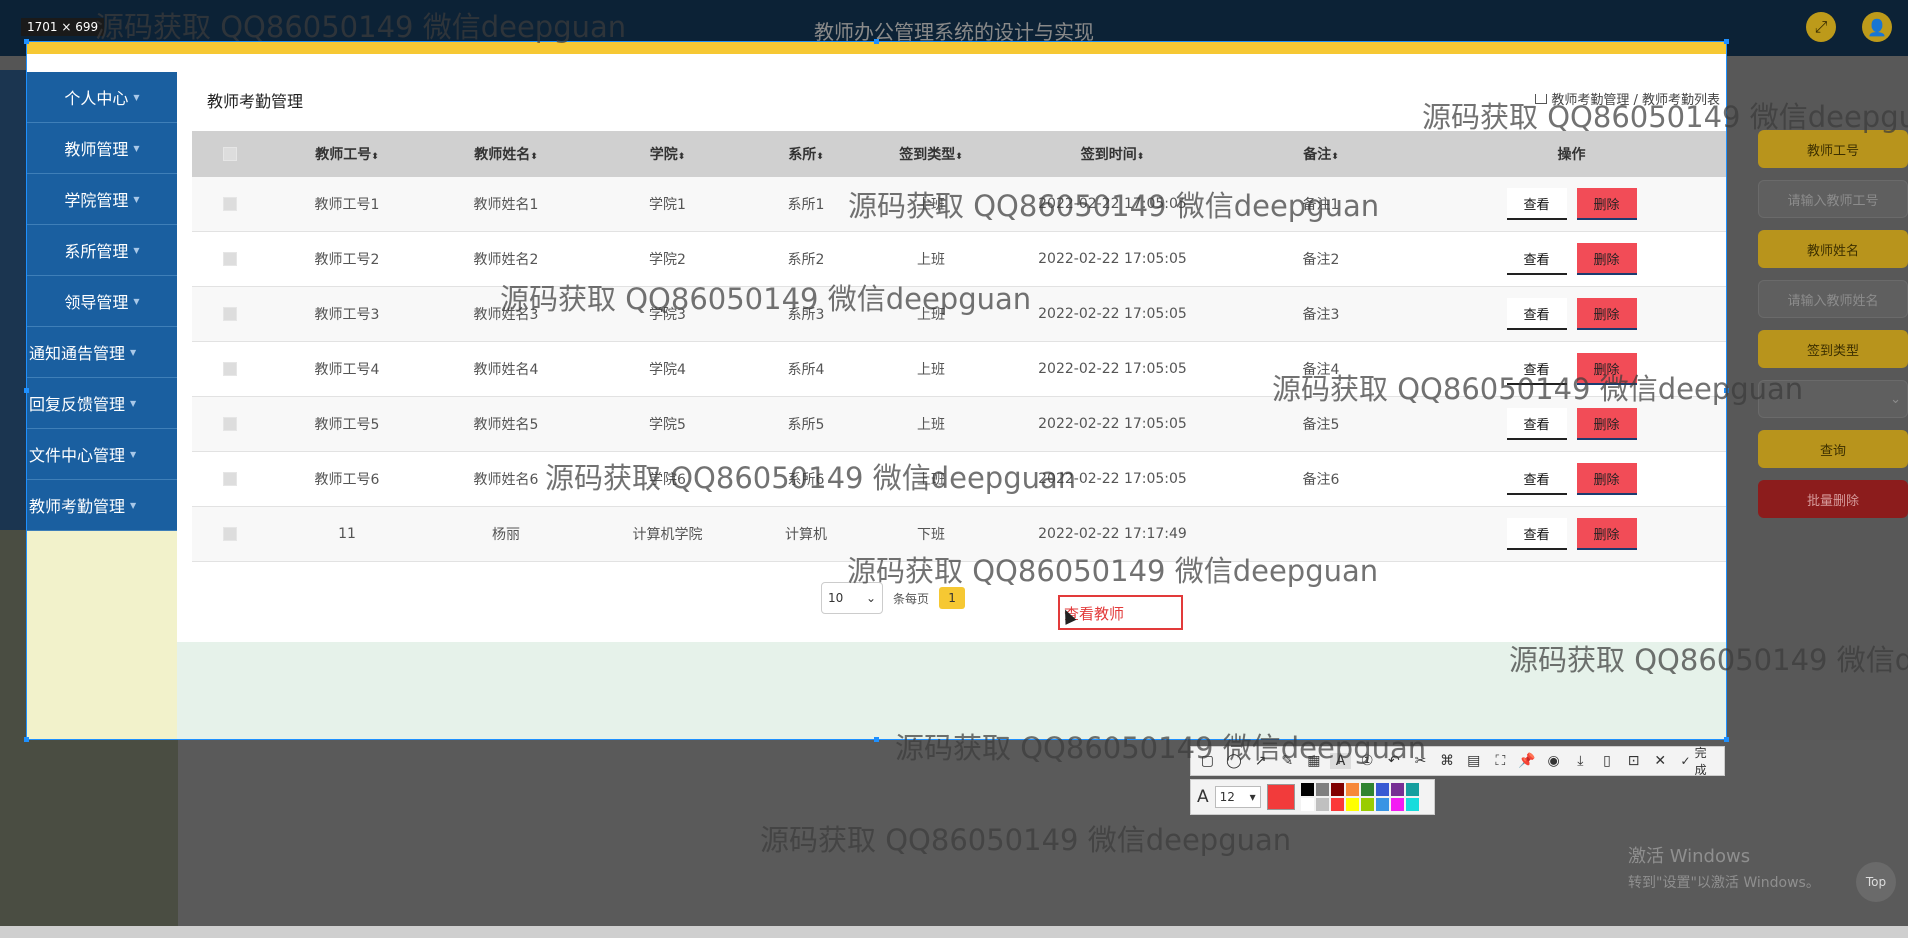 Image resolution: width=1908 pixels, height=938 pixels. Describe the element at coordinates (1821, 27) in the screenshot. I see `fullscreen-icon: ⤢` at that location.